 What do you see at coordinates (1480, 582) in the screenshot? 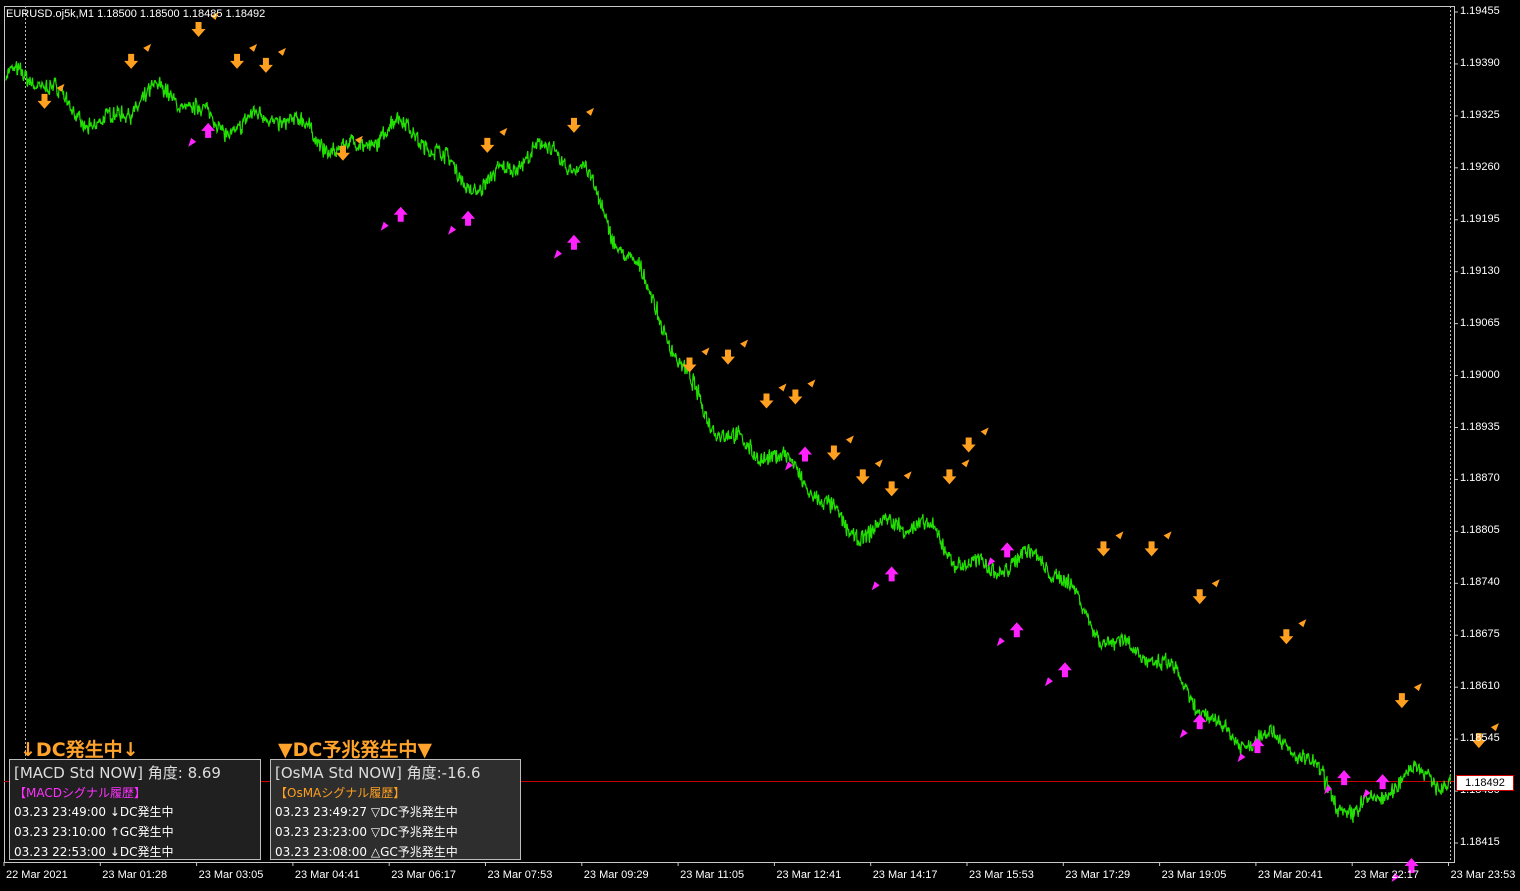
I see `price-axis-label: 1.18740` at bounding box center [1480, 582].